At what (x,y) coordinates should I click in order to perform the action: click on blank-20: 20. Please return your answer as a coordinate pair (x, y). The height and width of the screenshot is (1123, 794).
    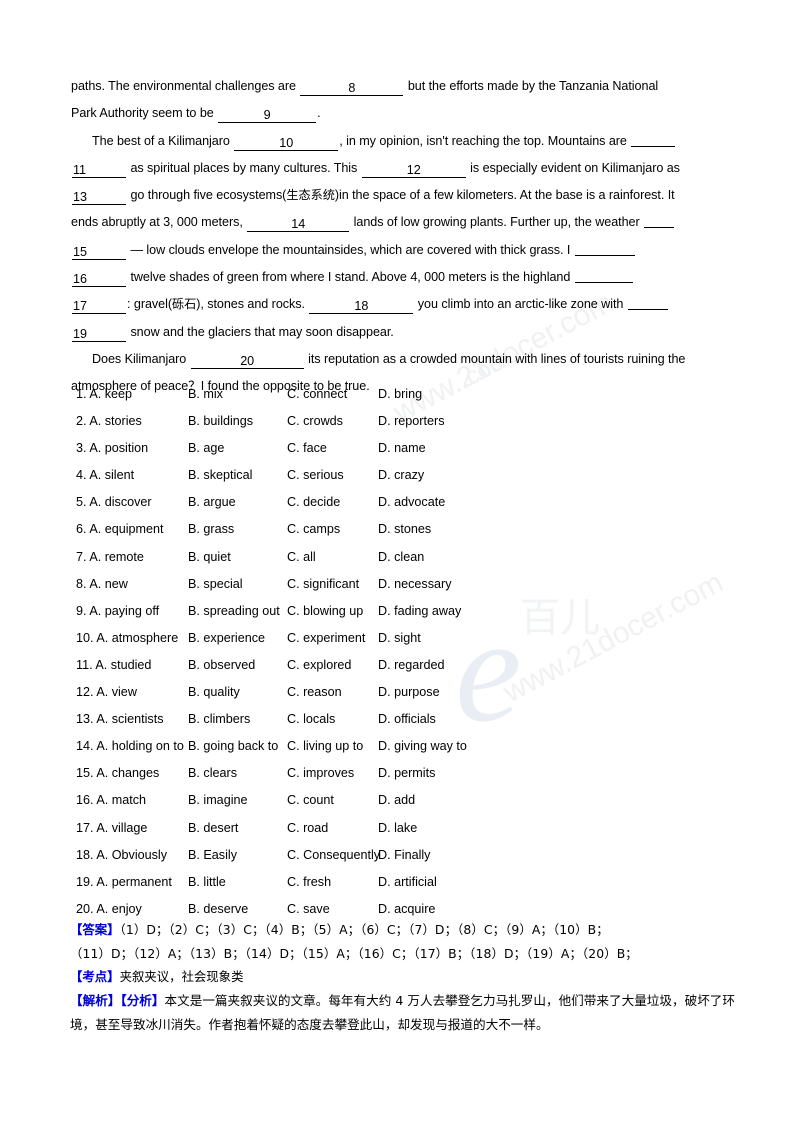
    Looking at the image, I should click on (247, 361).